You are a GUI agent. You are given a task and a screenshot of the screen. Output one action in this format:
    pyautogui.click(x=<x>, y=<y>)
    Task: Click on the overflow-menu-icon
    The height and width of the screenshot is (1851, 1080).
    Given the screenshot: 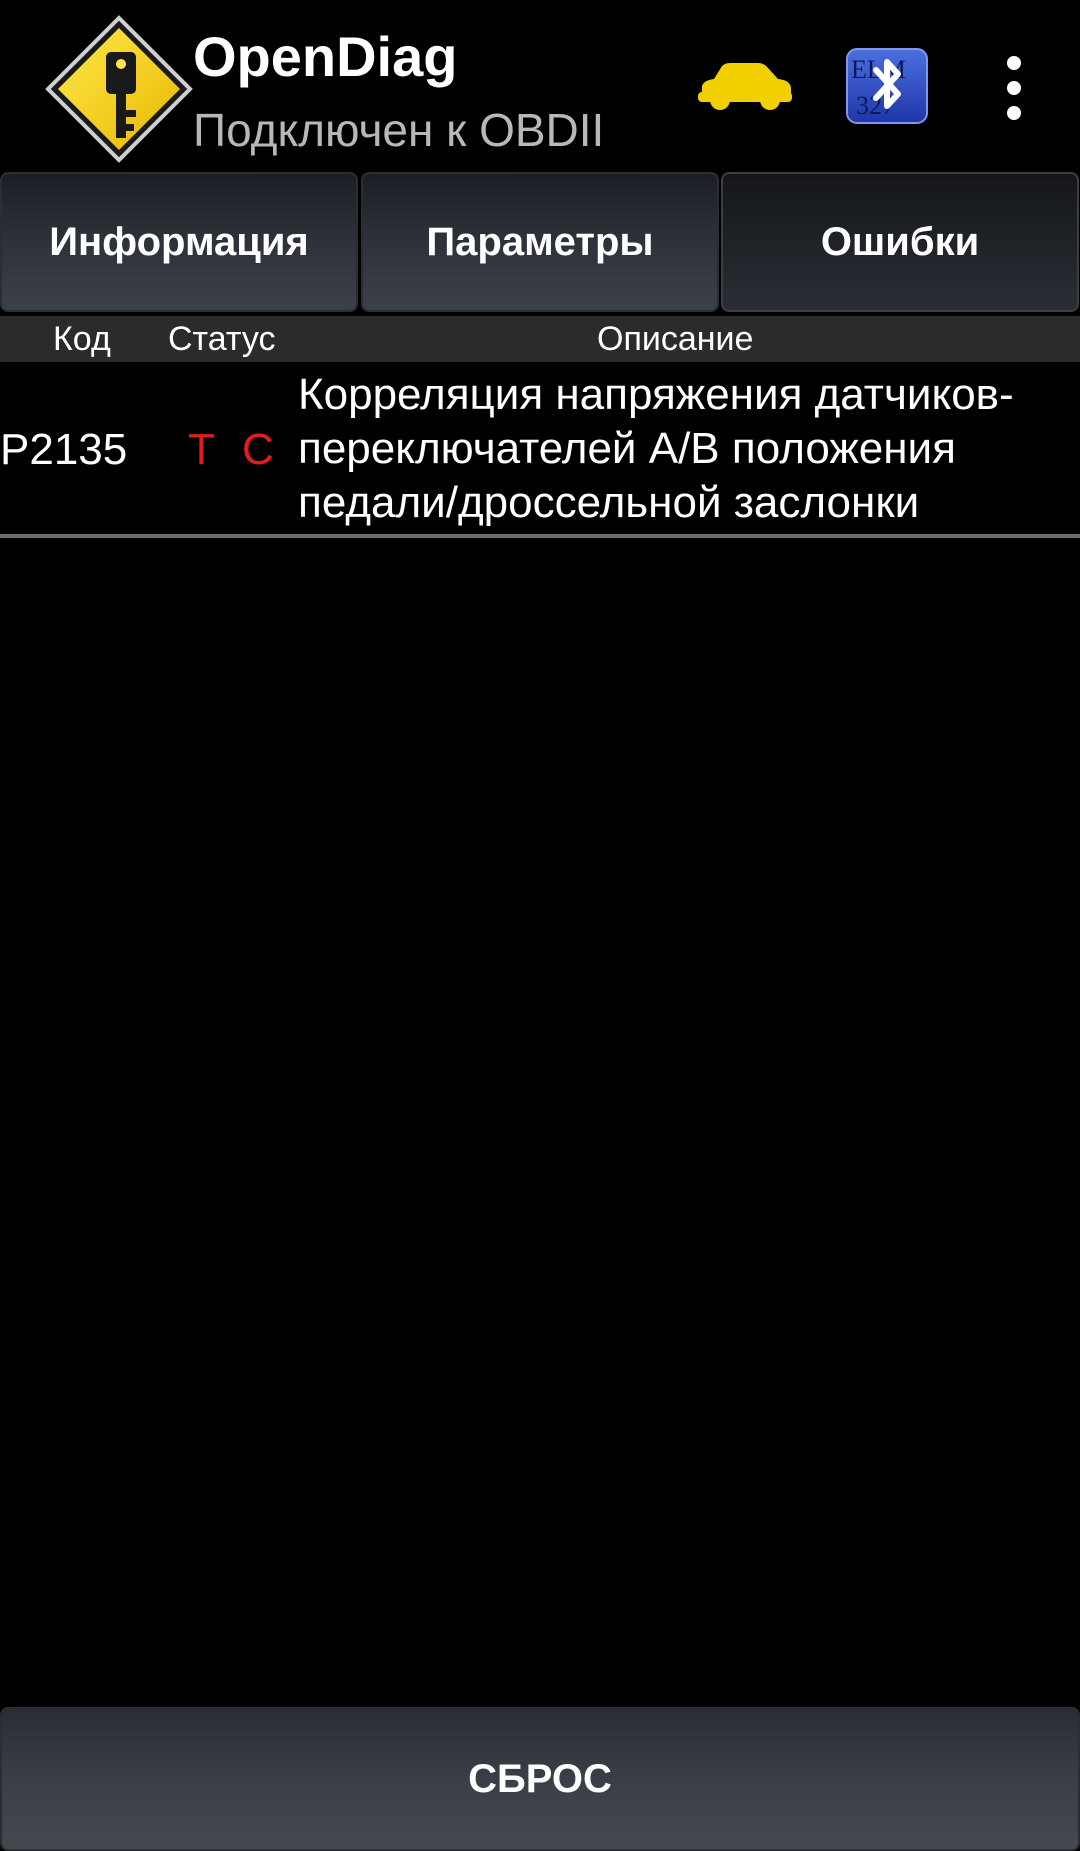 What is the action you would take?
    pyautogui.click(x=1014, y=88)
    